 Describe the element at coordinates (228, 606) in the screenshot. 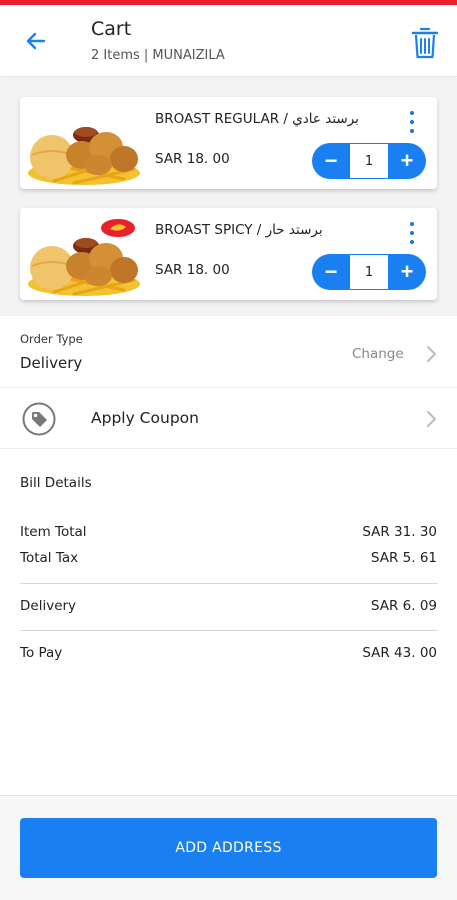

I see `bill-row-delivery: Delivery SAR 6. 09` at that location.